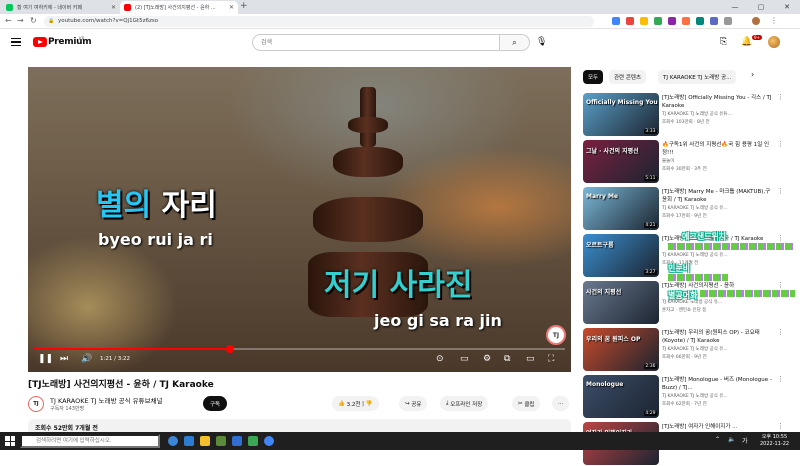 The width and height of the screenshot is (800, 466). Describe the element at coordinates (746, 42) in the screenshot. I see `bell-icon: 🔔` at that location.